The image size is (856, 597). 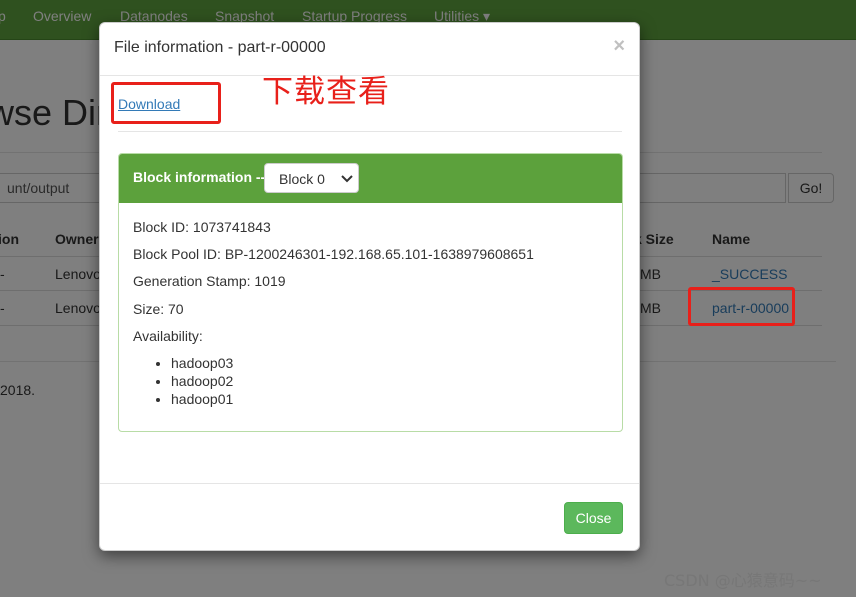 I want to click on list-item: hadoop01, so click(x=202, y=399).